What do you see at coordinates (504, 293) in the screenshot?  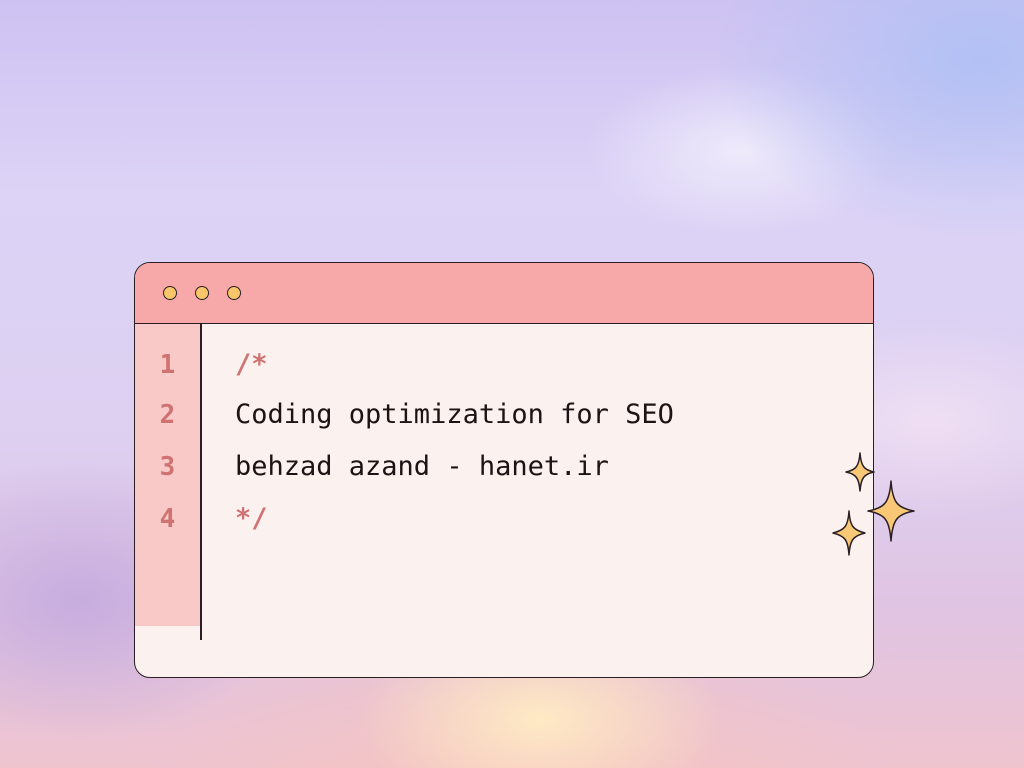 I see `window-titlebar` at bounding box center [504, 293].